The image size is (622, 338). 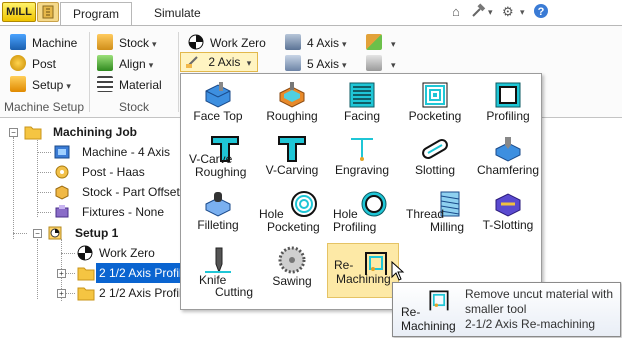 I want to click on gallery-item-engraving: Engraving, so click(x=362, y=157).